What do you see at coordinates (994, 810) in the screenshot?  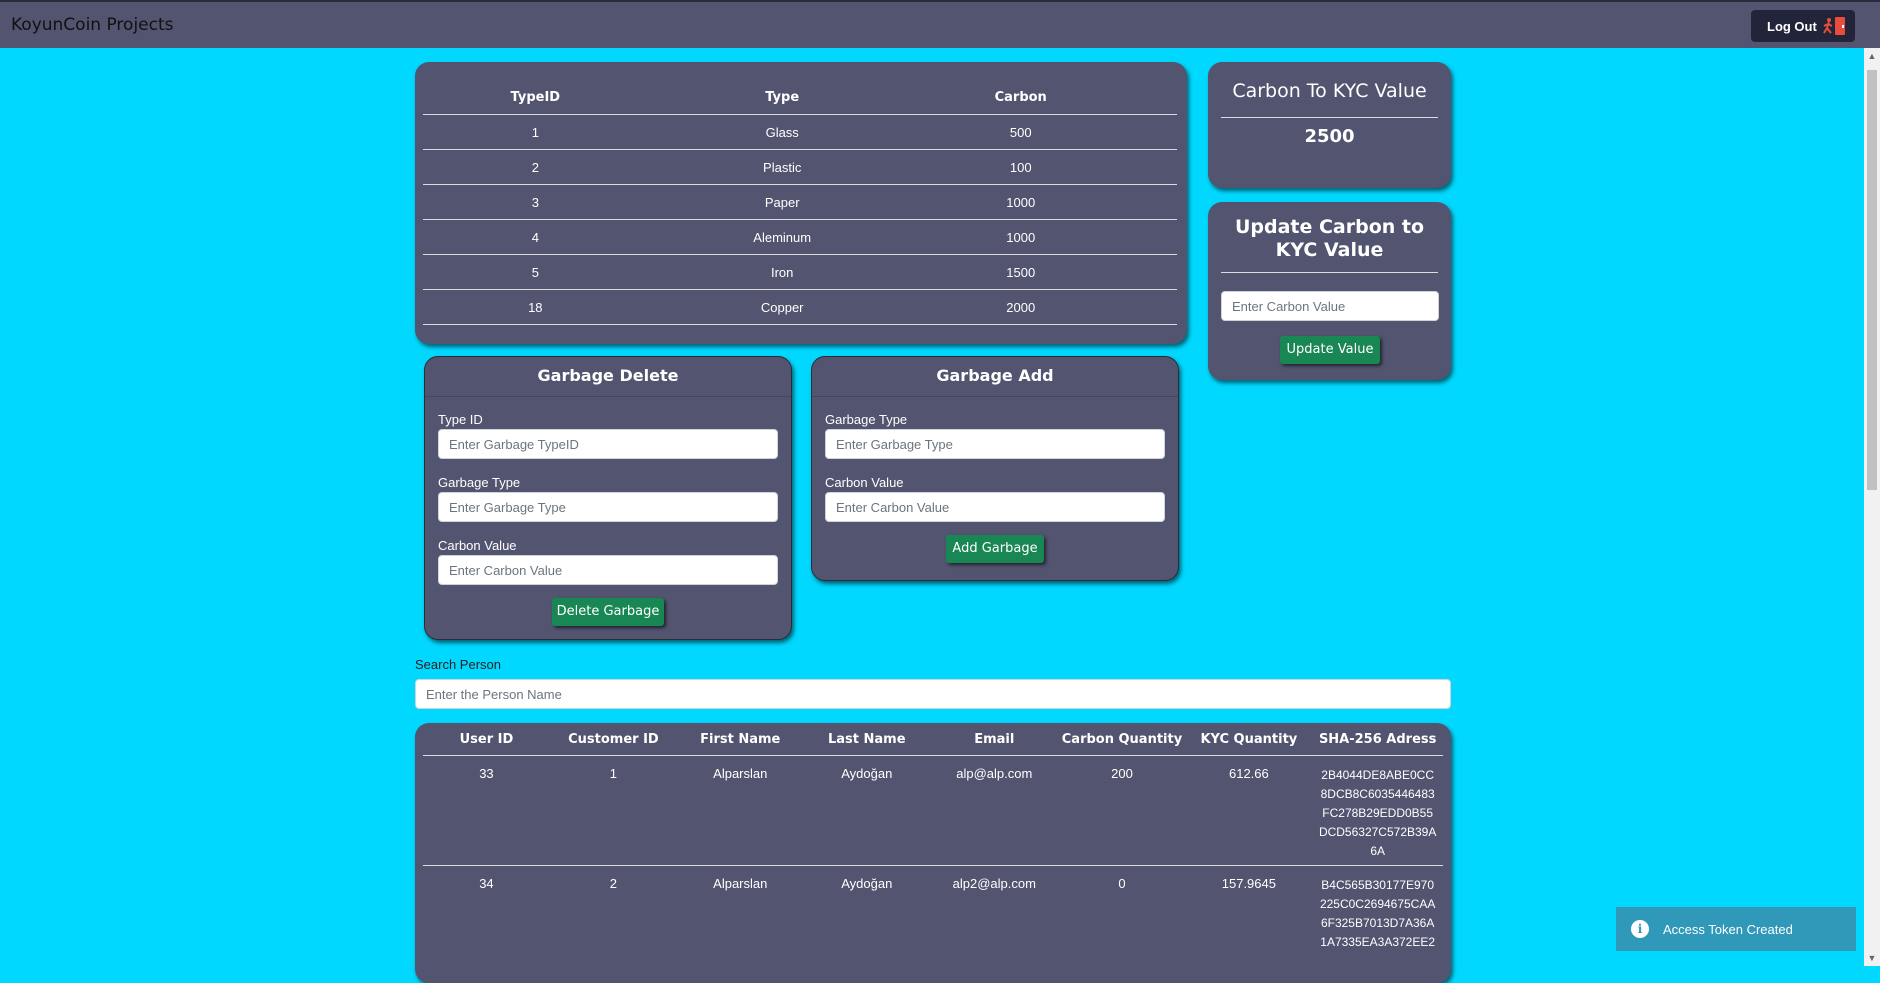 I see `cell-email: alp@alp.com` at bounding box center [994, 810].